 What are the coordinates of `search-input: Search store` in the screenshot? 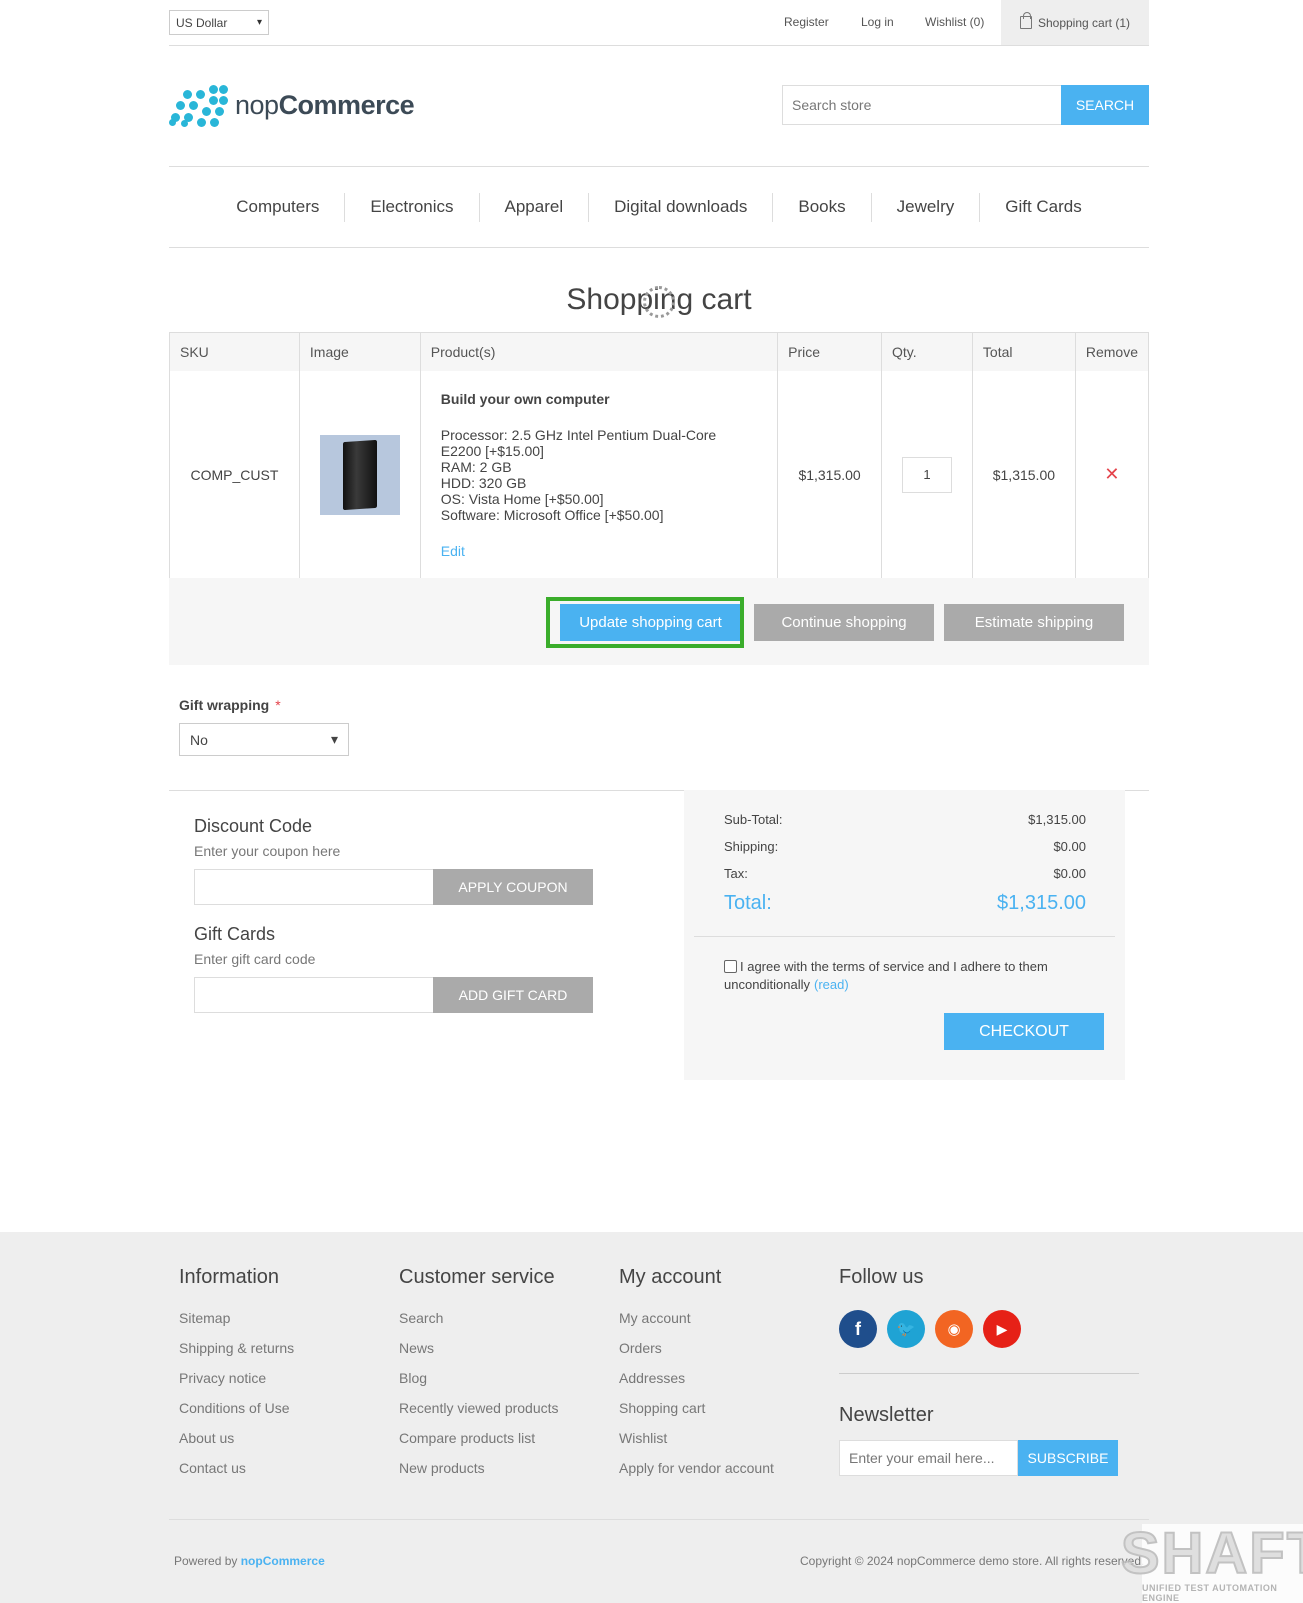 It's located at (922, 105).